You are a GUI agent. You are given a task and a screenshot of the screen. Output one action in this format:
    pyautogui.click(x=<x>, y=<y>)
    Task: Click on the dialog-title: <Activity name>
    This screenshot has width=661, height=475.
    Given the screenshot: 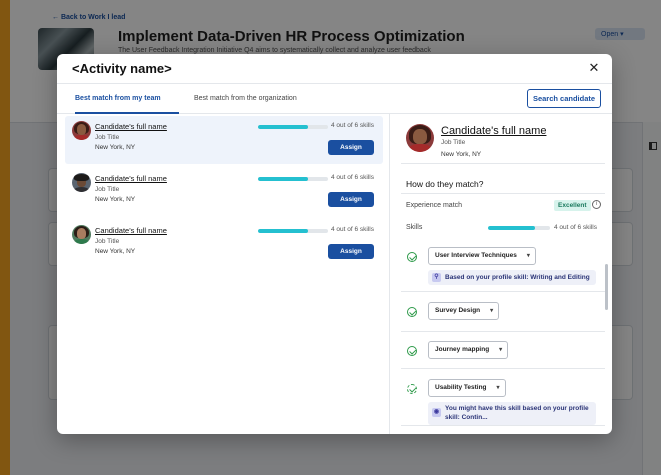 What is the action you would take?
    pyautogui.click(x=122, y=68)
    